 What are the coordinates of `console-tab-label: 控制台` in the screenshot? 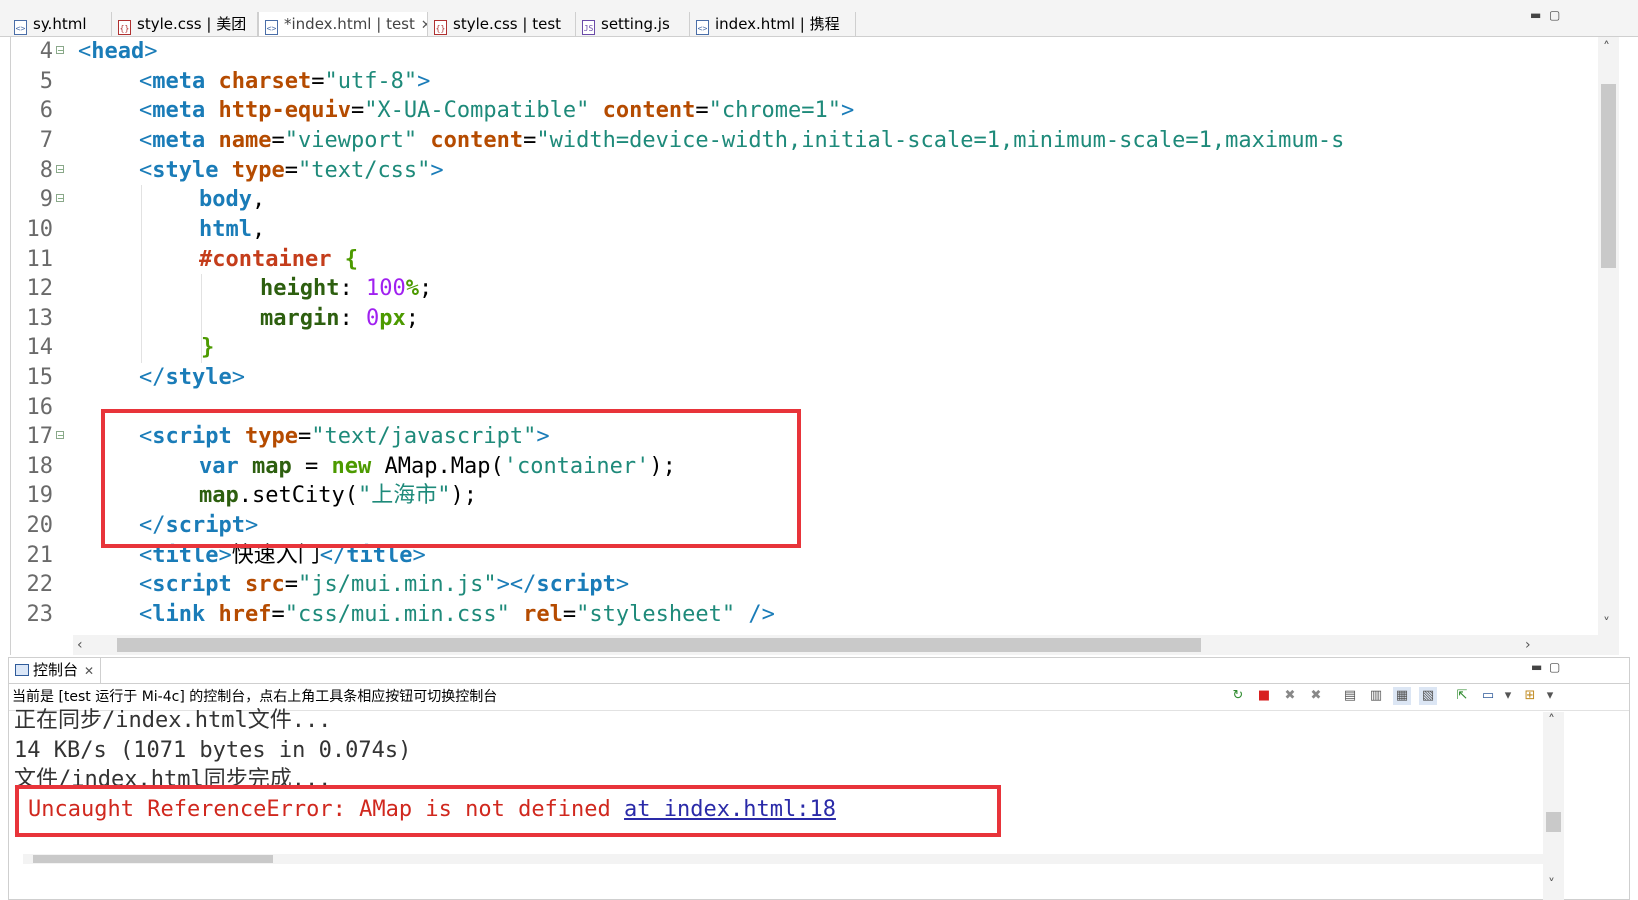 It's located at (56, 670).